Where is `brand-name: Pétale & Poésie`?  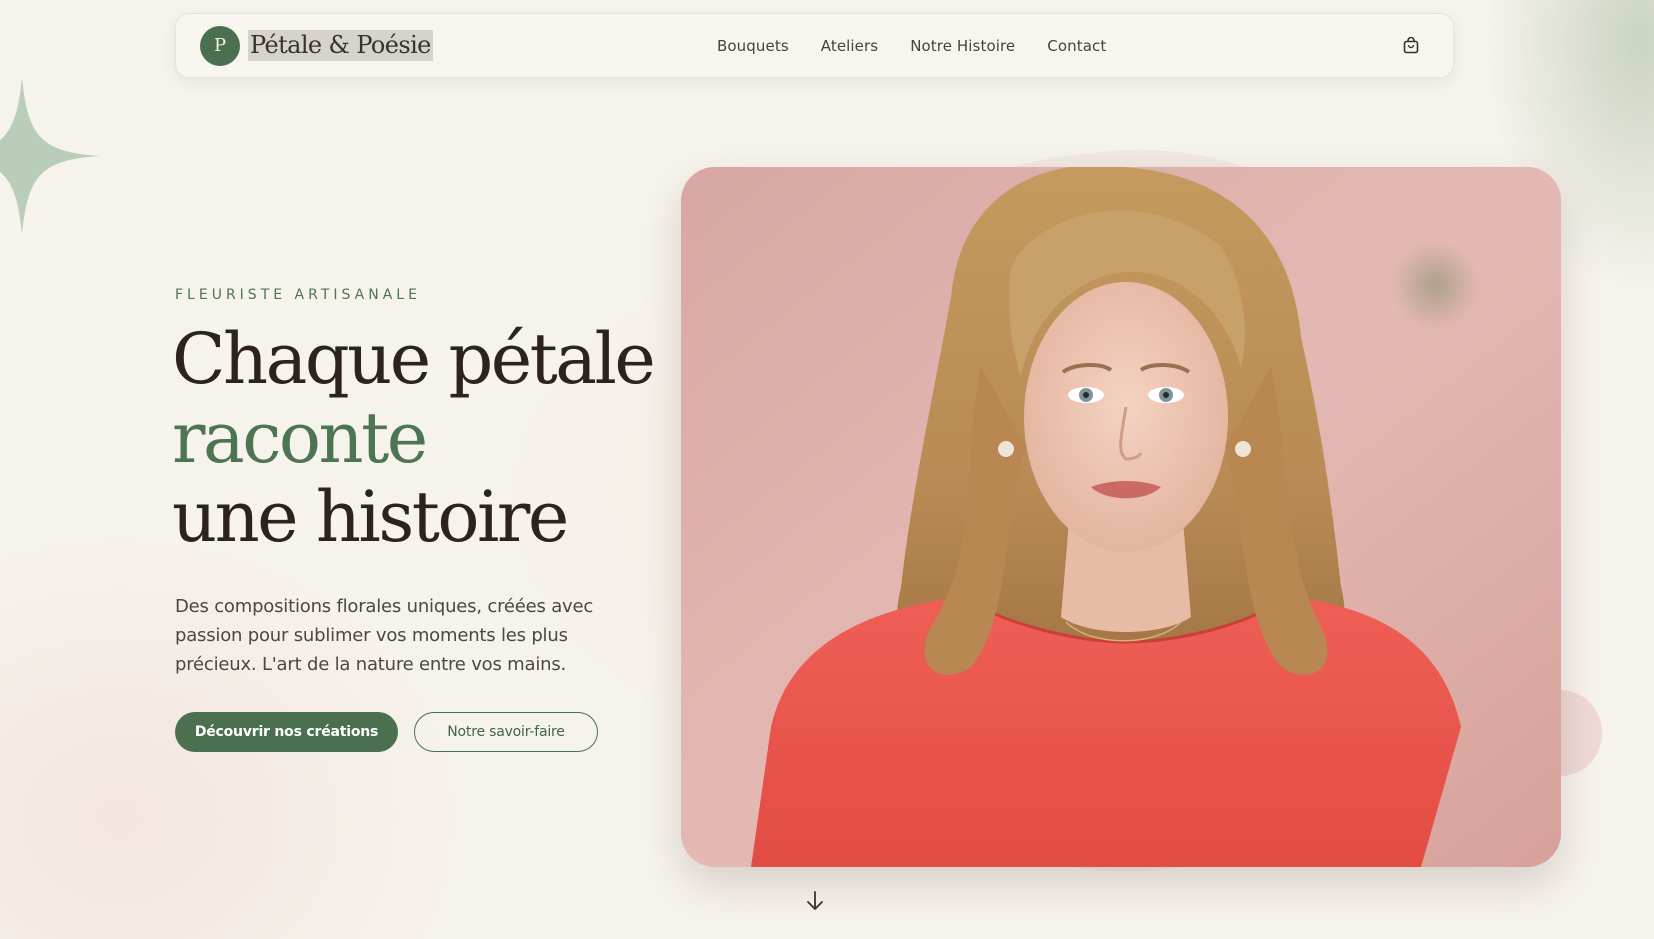 brand-name: Pétale & Poésie is located at coordinates (340, 45).